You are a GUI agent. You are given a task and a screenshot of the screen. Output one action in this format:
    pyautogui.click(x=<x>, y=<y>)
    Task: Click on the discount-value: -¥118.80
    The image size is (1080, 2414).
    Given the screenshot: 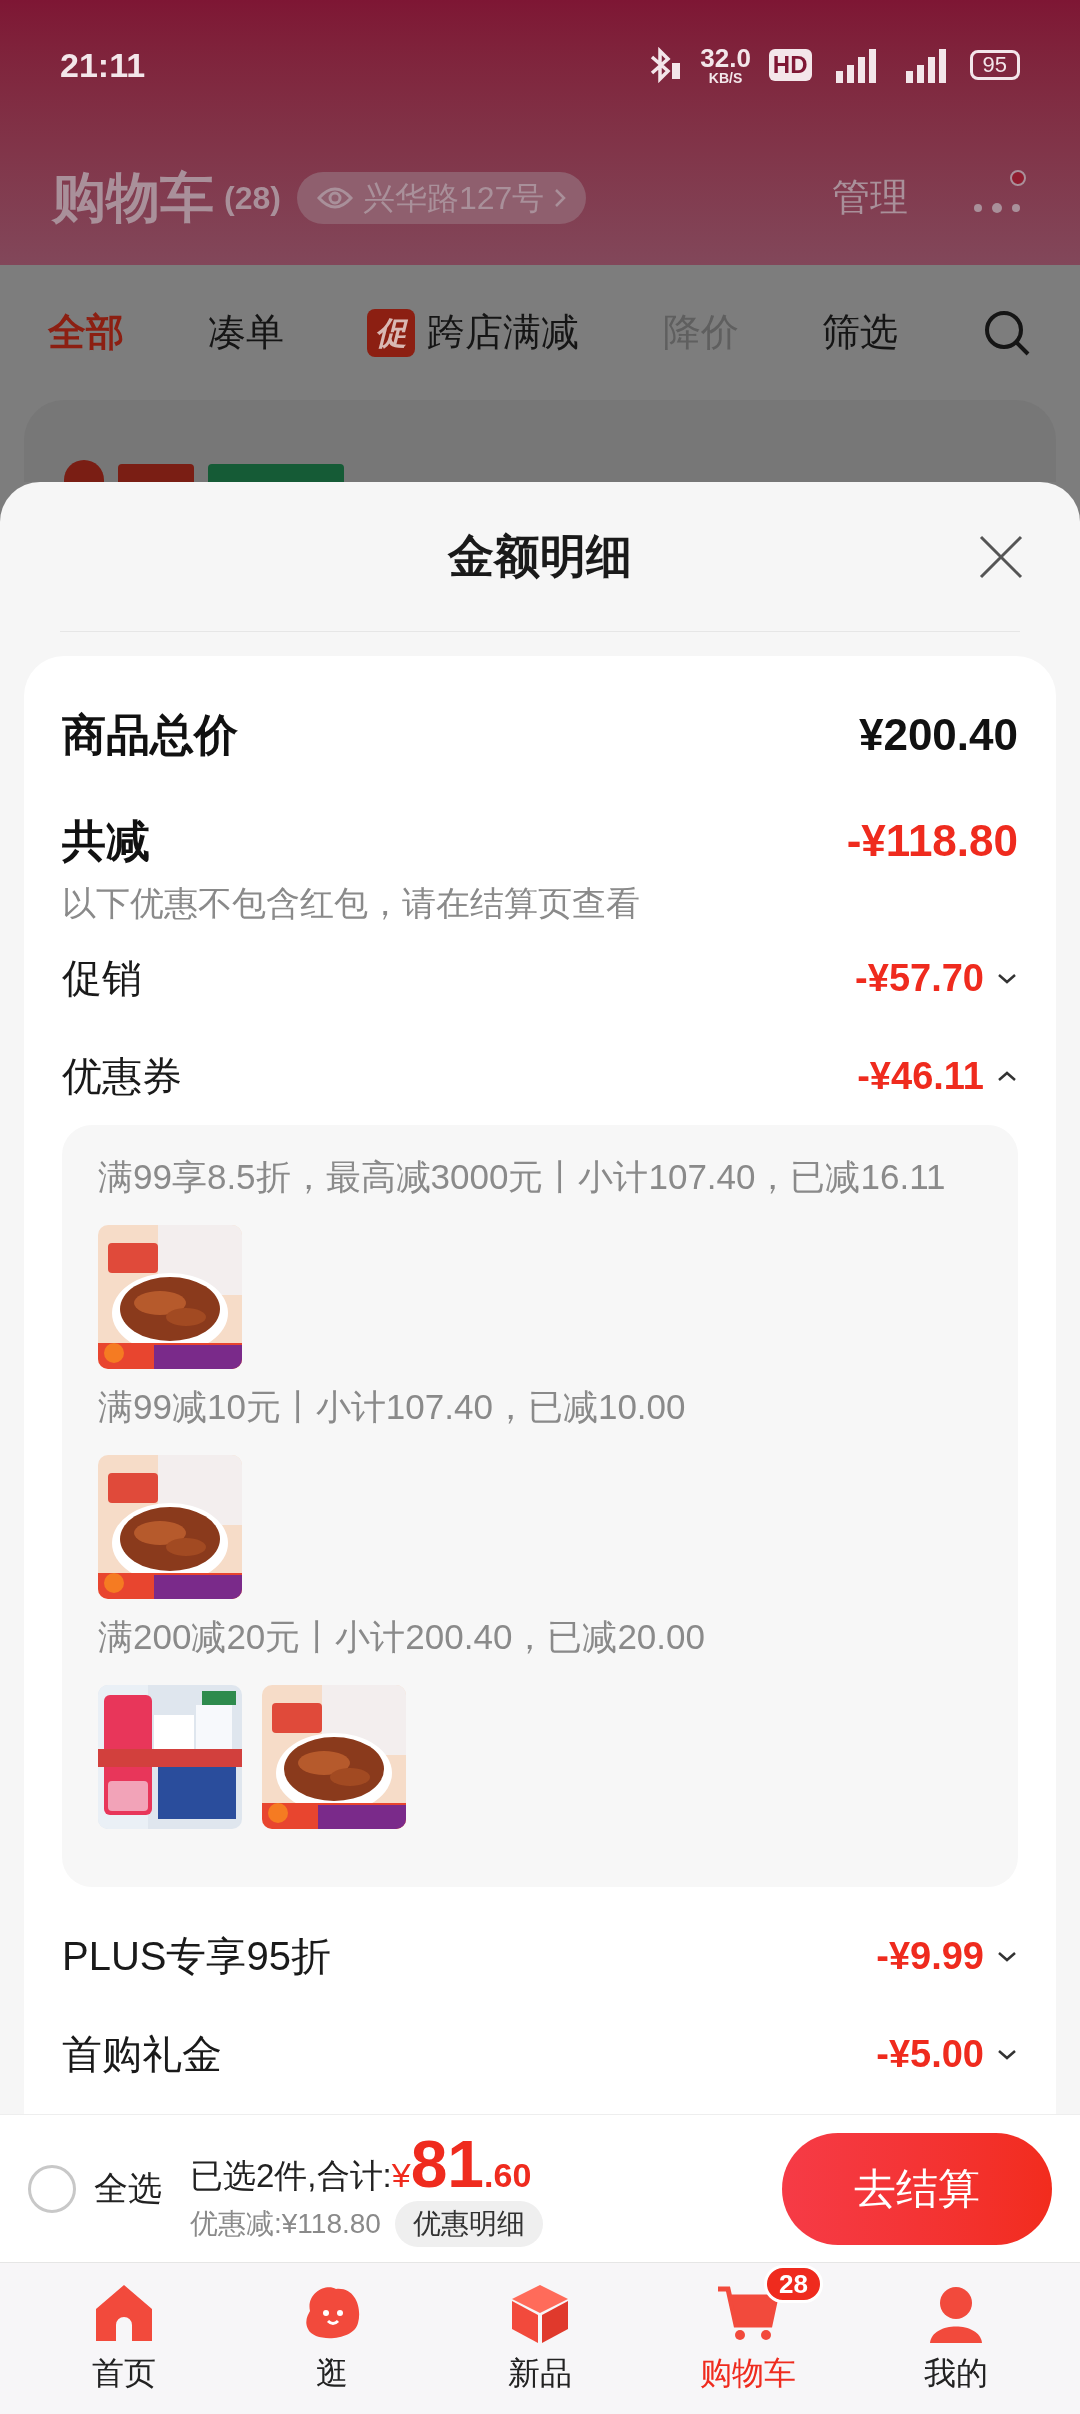 What is the action you would take?
    pyautogui.click(x=932, y=841)
    